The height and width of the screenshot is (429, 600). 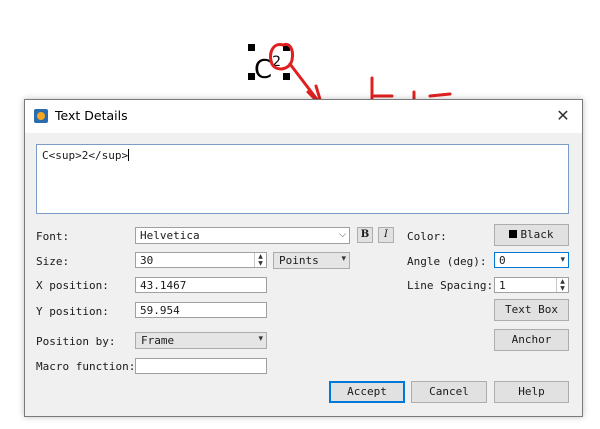 I want to click on app-icon, so click(x=41, y=116).